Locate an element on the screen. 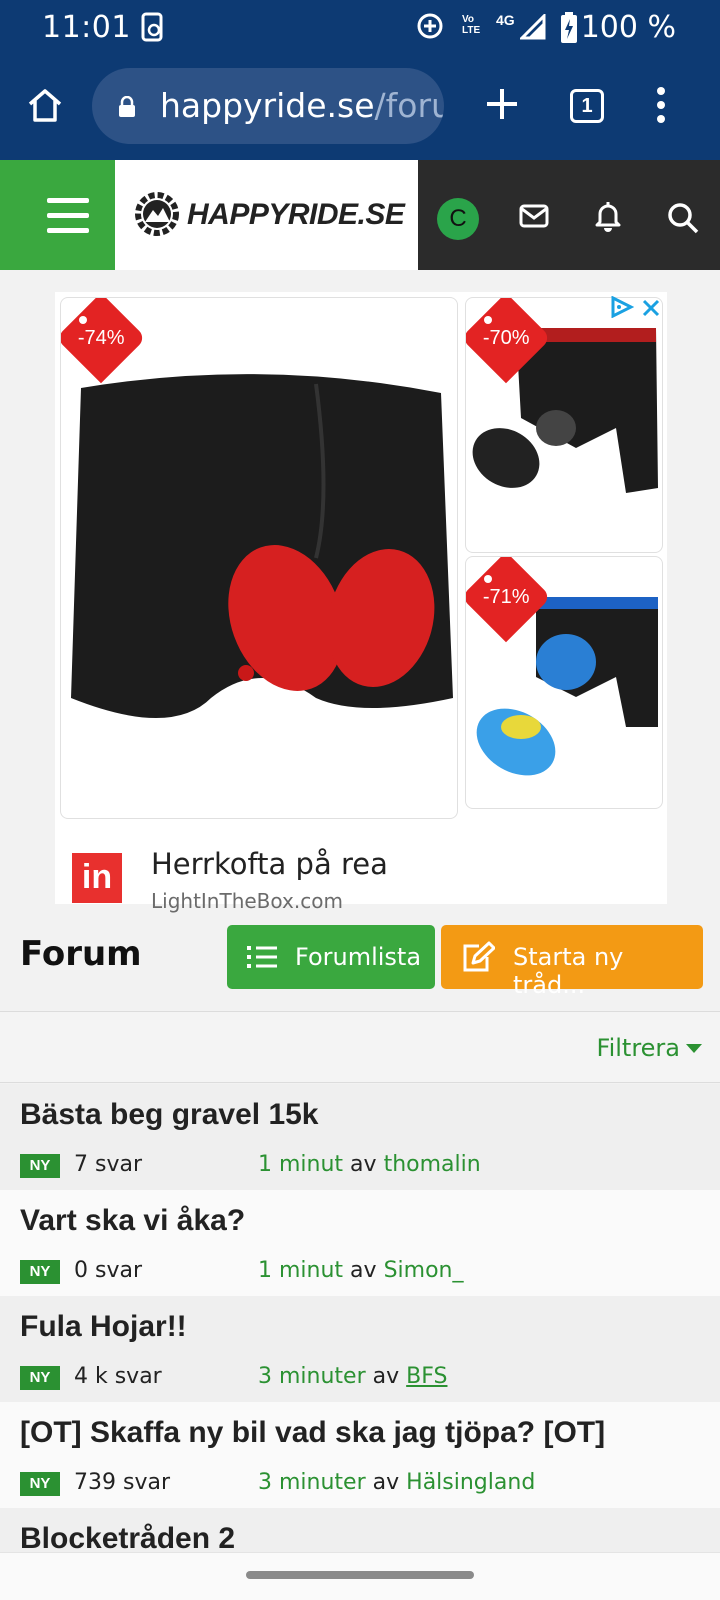 This screenshot has width=720, height=1600. data-saver-icon is located at coordinates (430, 26).